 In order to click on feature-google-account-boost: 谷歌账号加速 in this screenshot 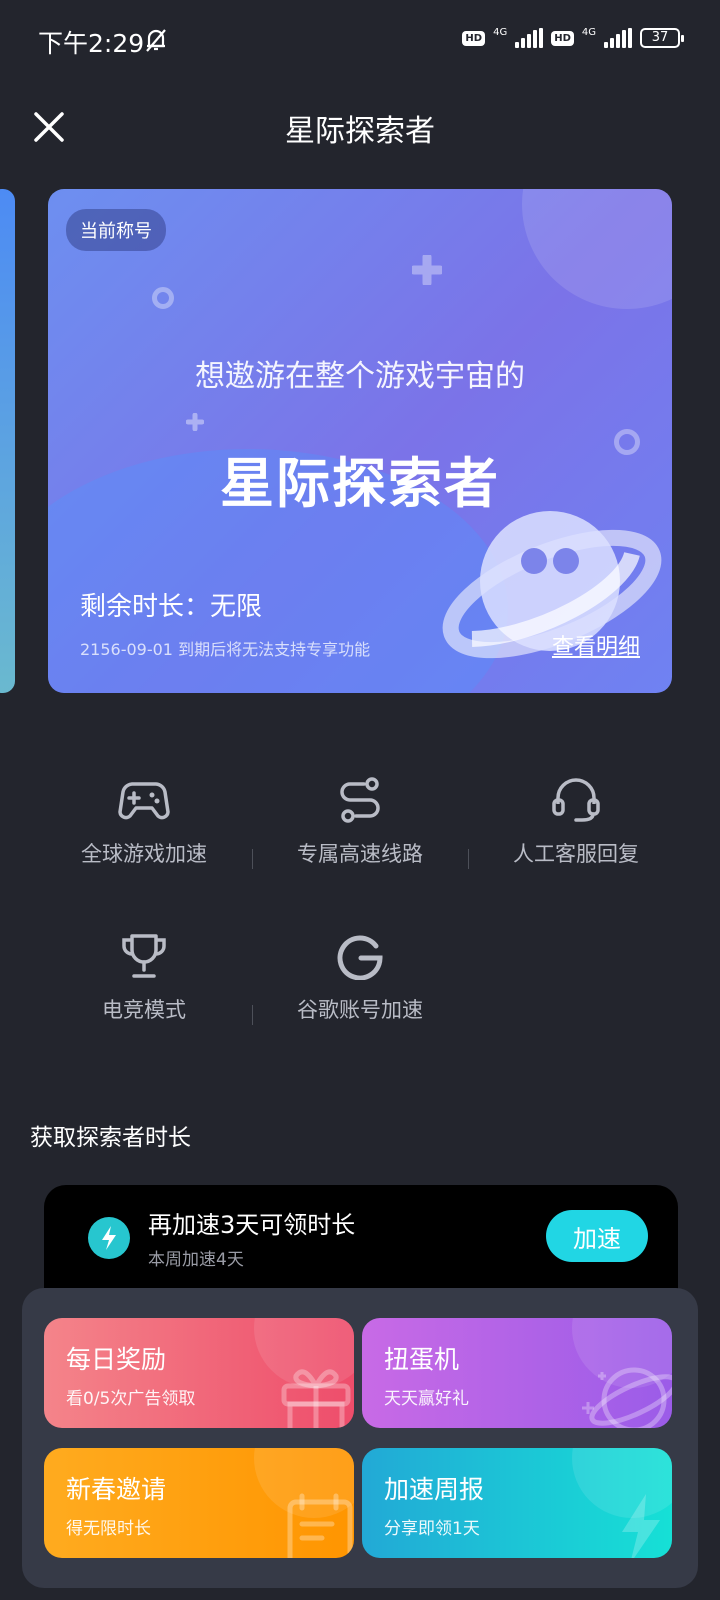, I will do `click(360, 978)`.